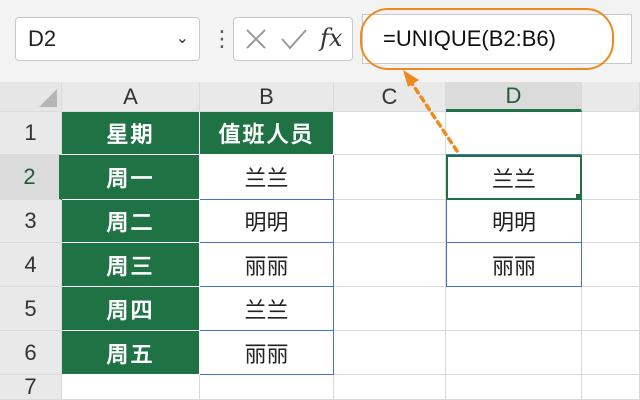 The height and width of the screenshot is (400, 640). Describe the element at coordinates (390, 309) in the screenshot. I see `cell-c5` at that location.